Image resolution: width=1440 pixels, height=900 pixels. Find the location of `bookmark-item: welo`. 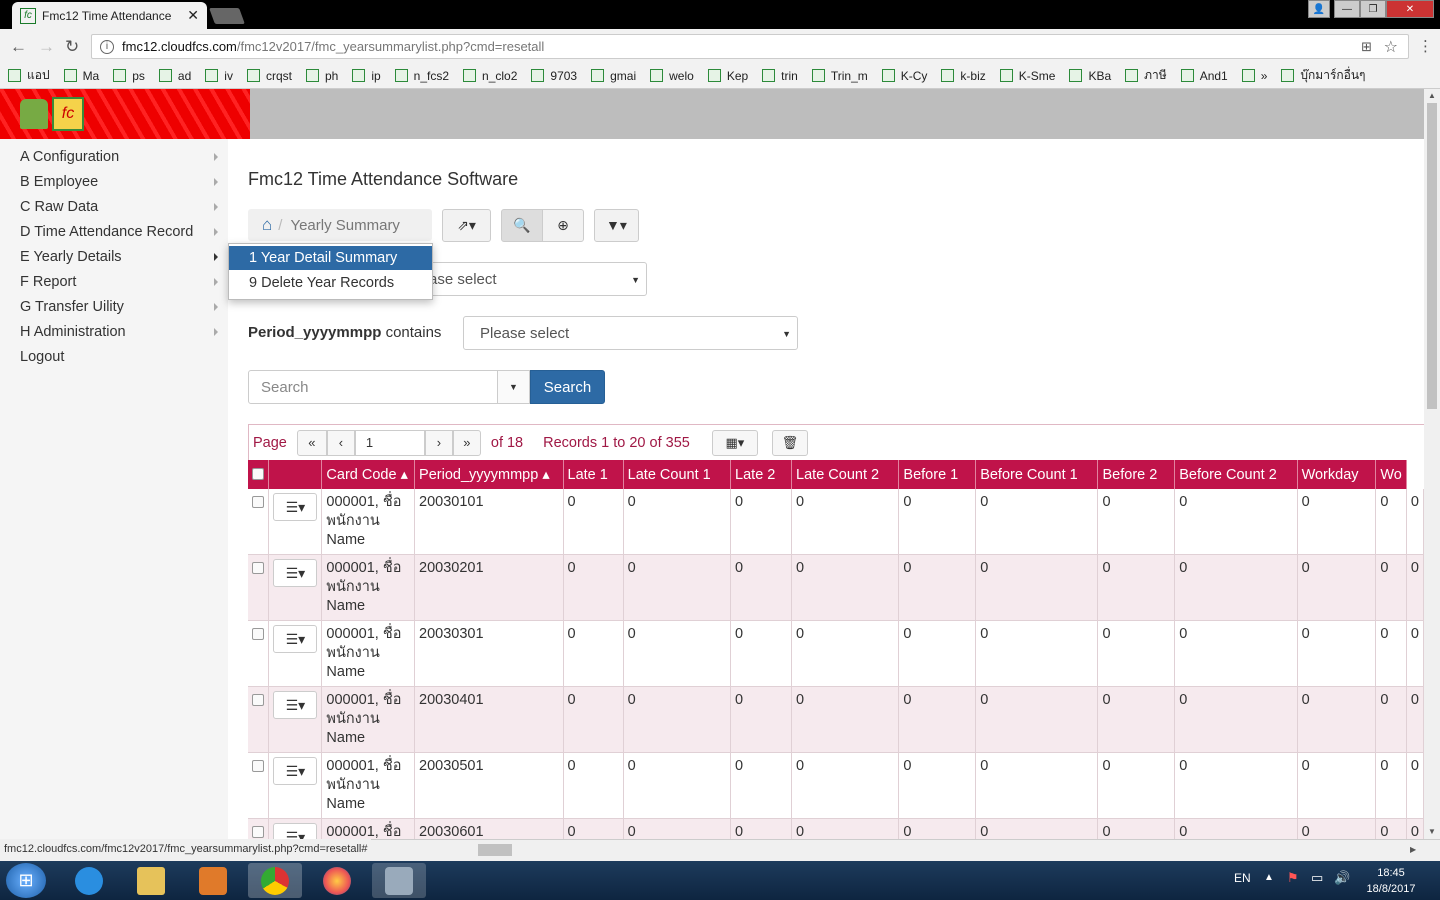

bookmark-item: welo is located at coordinates (672, 76).